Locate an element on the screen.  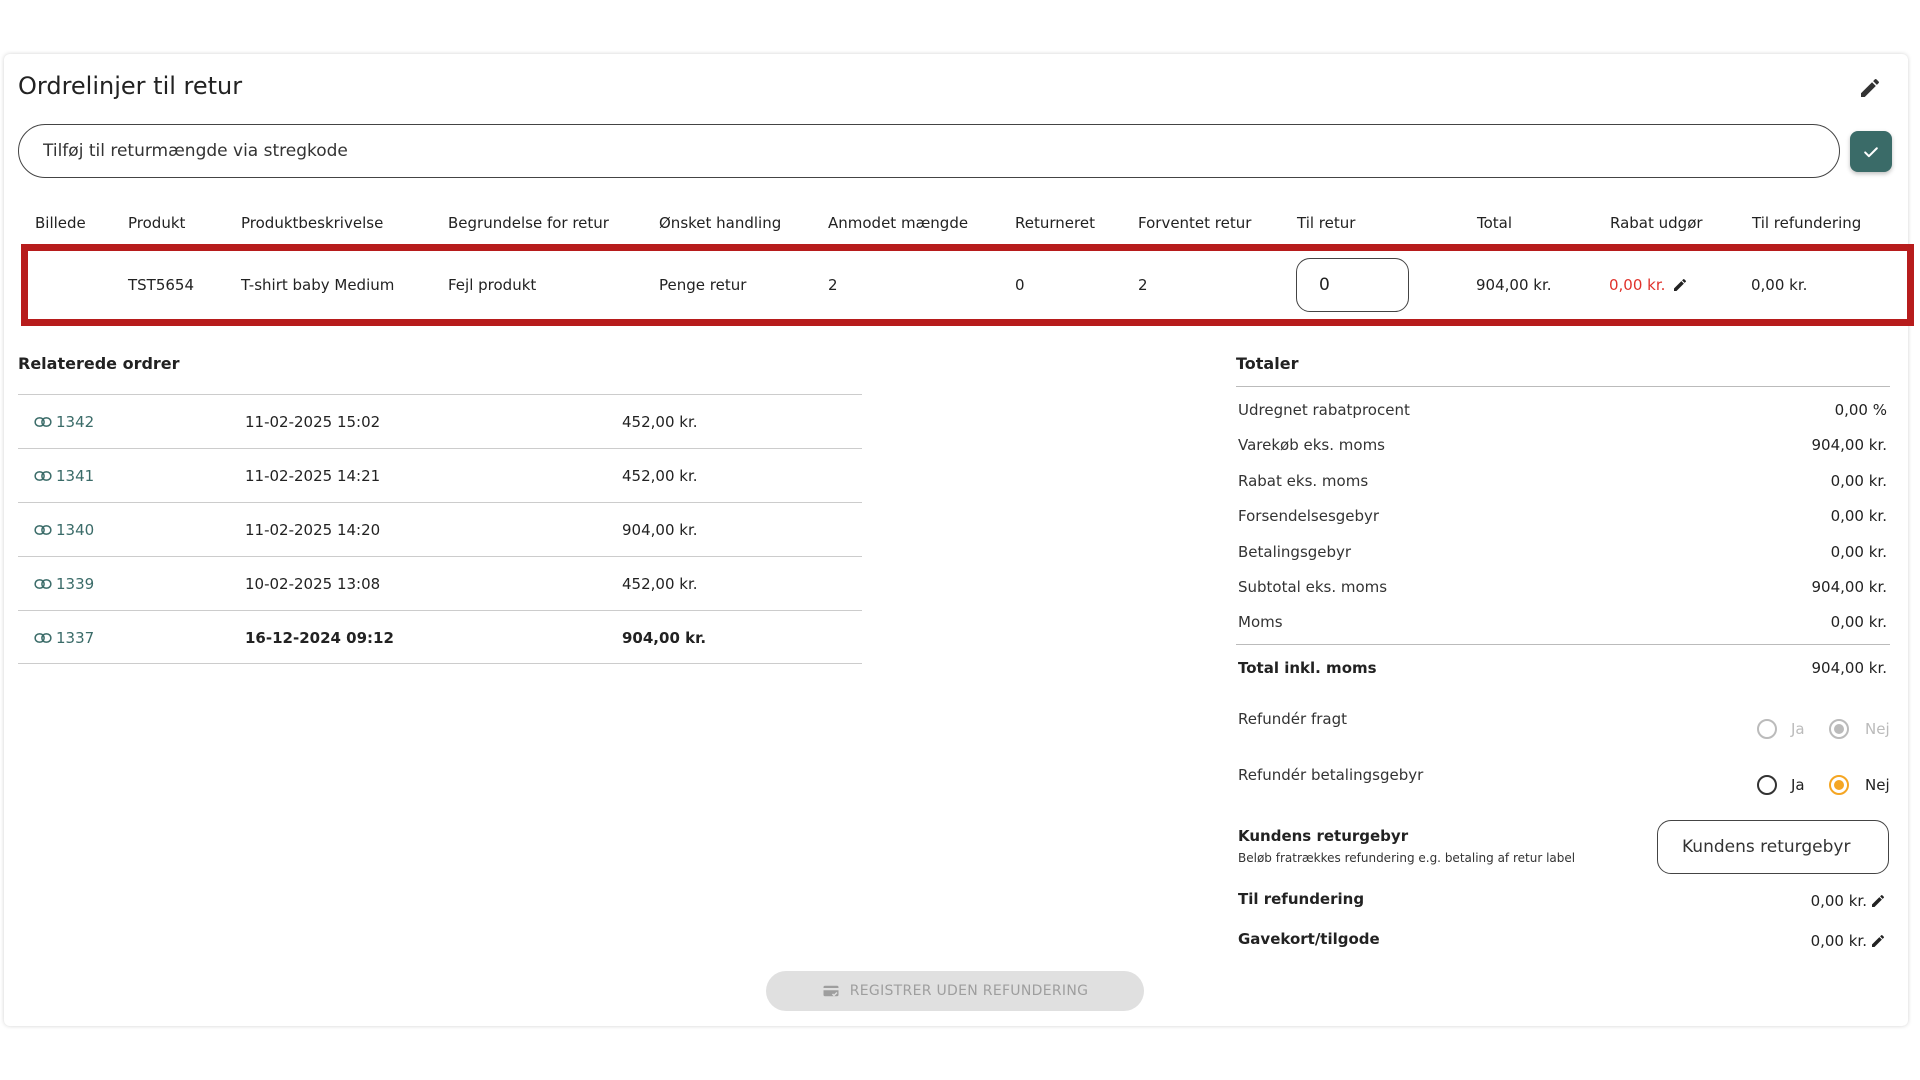
edit-refund-icon is located at coordinates (1878, 901).